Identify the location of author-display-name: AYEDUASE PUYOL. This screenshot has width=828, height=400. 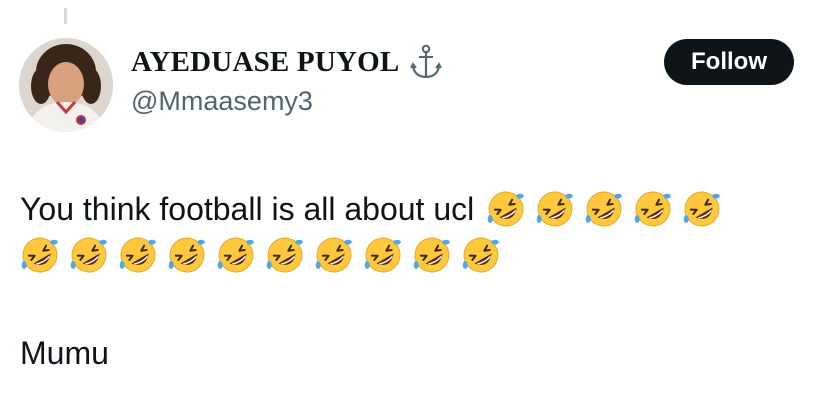
(265, 62).